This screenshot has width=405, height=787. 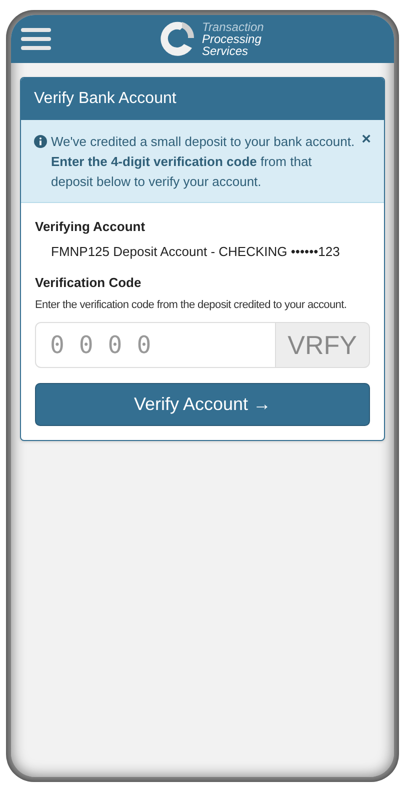 I want to click on card-title: Verify Bank Account, so click(x=202, y=99).